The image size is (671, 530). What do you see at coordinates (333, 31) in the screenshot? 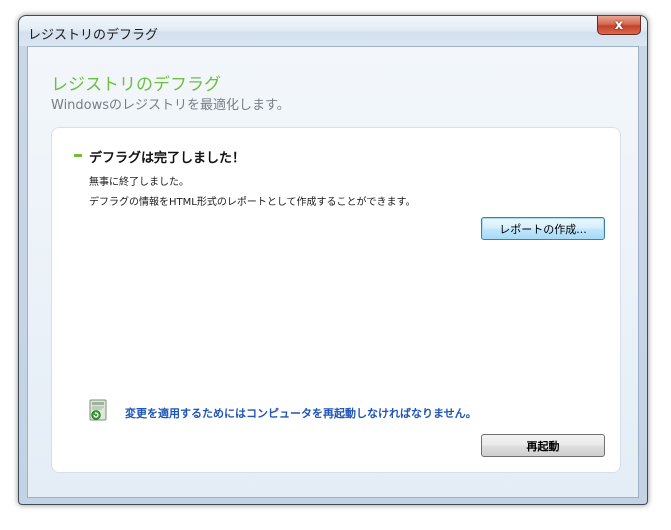
I see `title-bar: レジストリのデフラグ x` at bounding box center [333, 31].